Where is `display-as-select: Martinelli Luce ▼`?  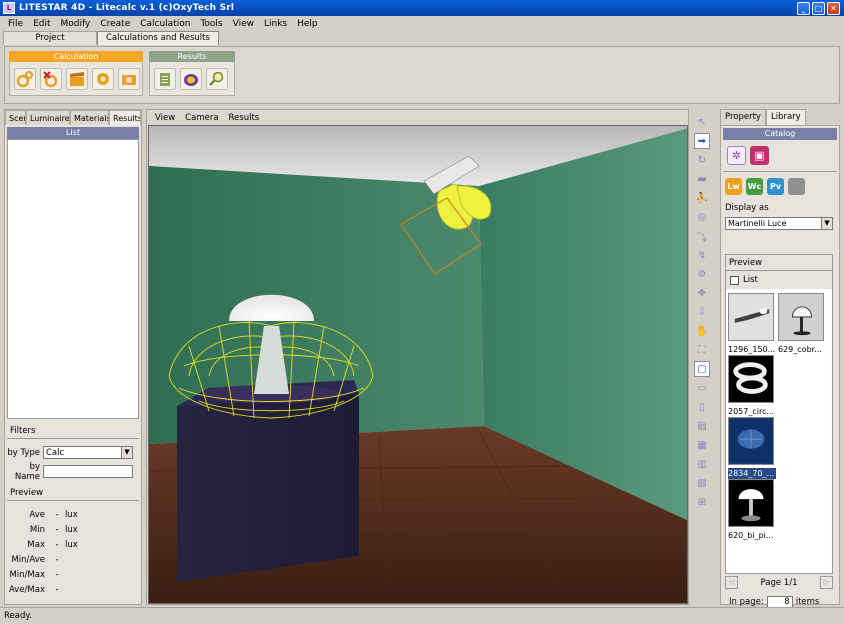 display-as-select: Martinelli Luce ▼ is located at coordinates (779, 223).